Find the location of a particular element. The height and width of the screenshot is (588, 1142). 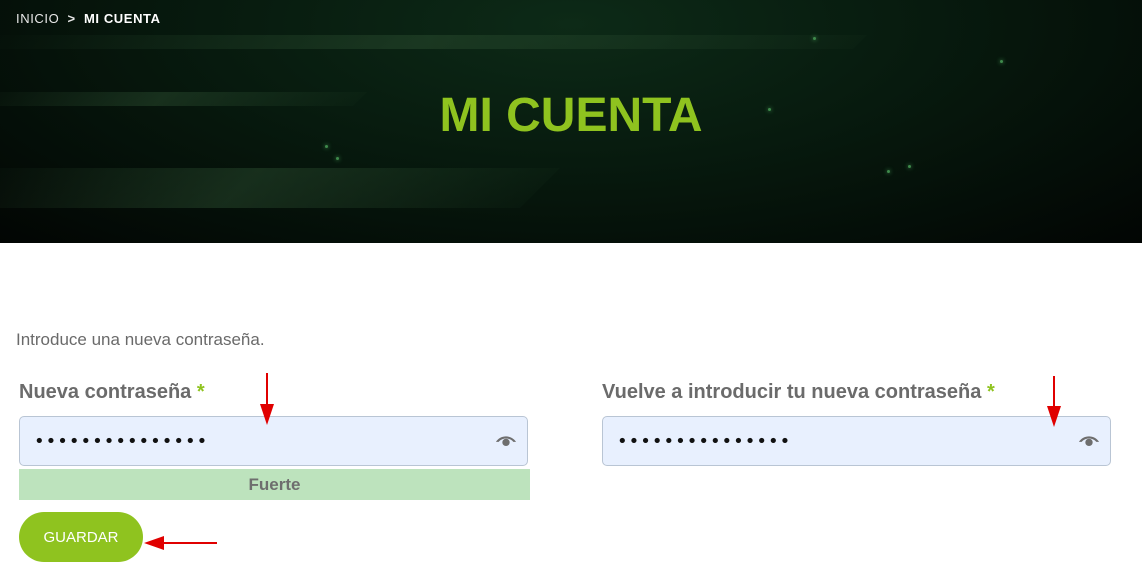

save-button: GUARDAR is located at coordinates (81, 537).